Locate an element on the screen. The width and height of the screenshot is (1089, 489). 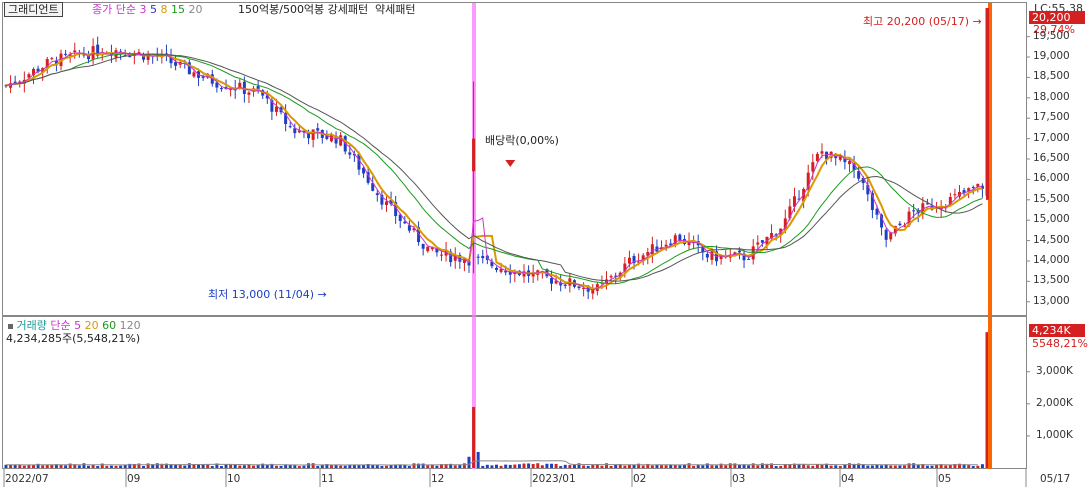
volume-ma-line is located at coordinates (492, 463).